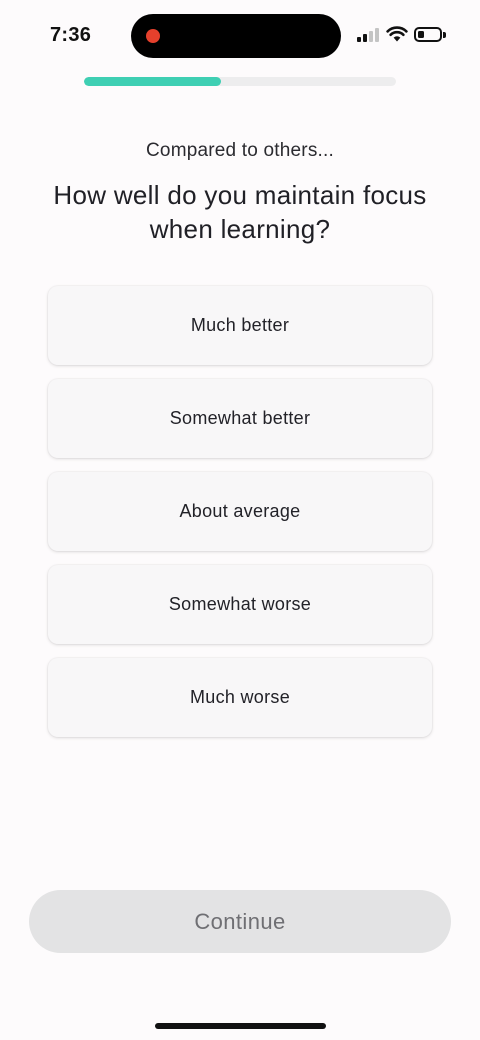  I want to click on option-label: Somewhat better, so click(240, 418).